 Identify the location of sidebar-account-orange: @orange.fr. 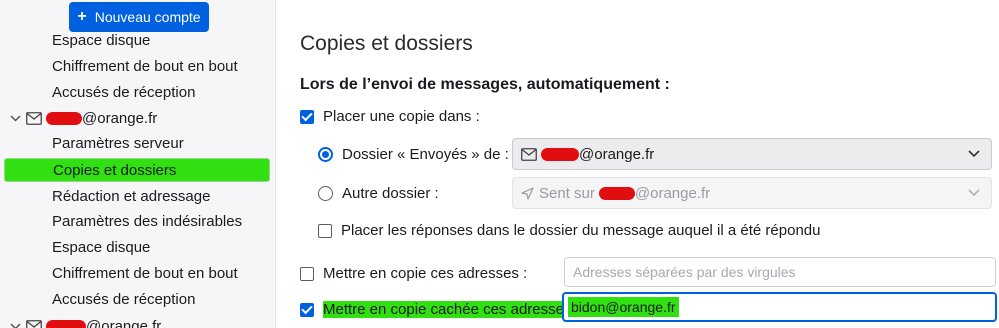
(82, 118).